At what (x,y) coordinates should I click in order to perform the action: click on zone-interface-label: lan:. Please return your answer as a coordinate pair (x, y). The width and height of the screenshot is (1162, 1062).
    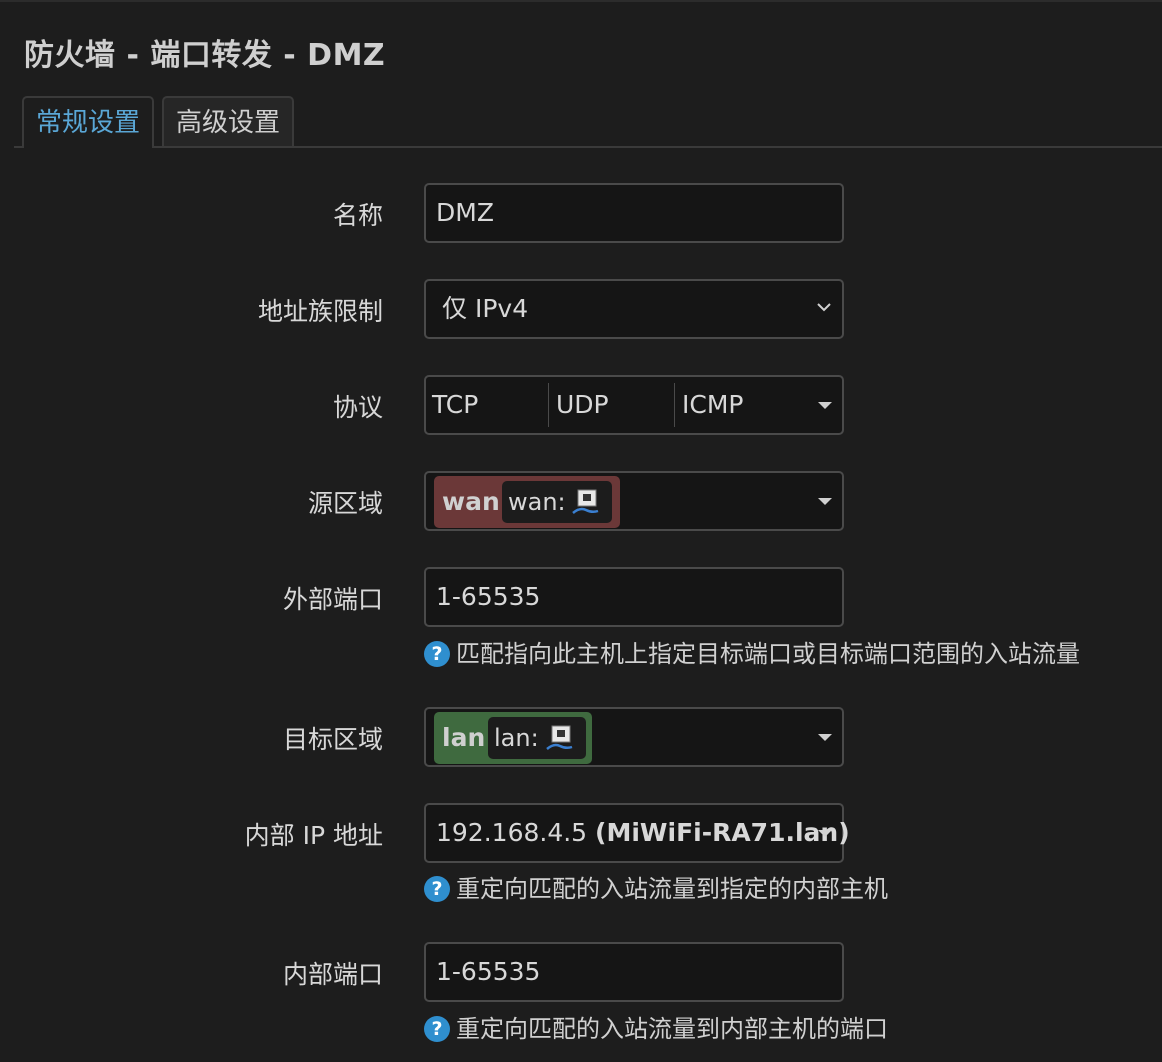
    Looking at the image, I should click on (516, 738).